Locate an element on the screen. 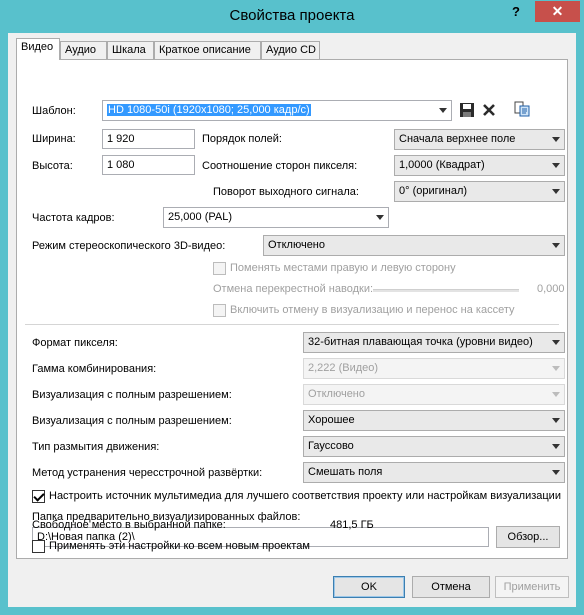 This screenshot has height=615, width=584. height-field: 1 080 is located at coordinates (148, 165).